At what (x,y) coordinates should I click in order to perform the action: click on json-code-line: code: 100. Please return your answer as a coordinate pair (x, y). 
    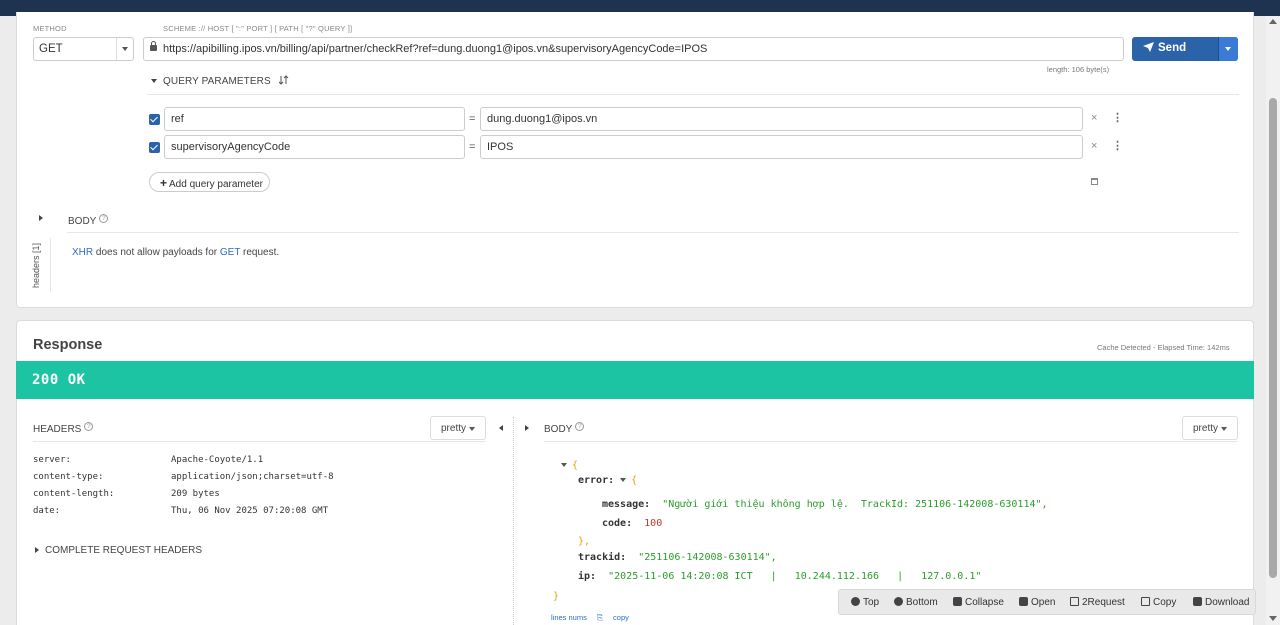
    Looking at the image, I should click on (632, 523).